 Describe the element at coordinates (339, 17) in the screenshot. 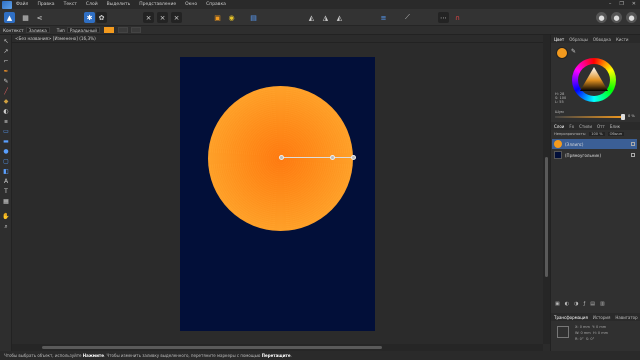

I see `align-right-icon: ◭` at that location.